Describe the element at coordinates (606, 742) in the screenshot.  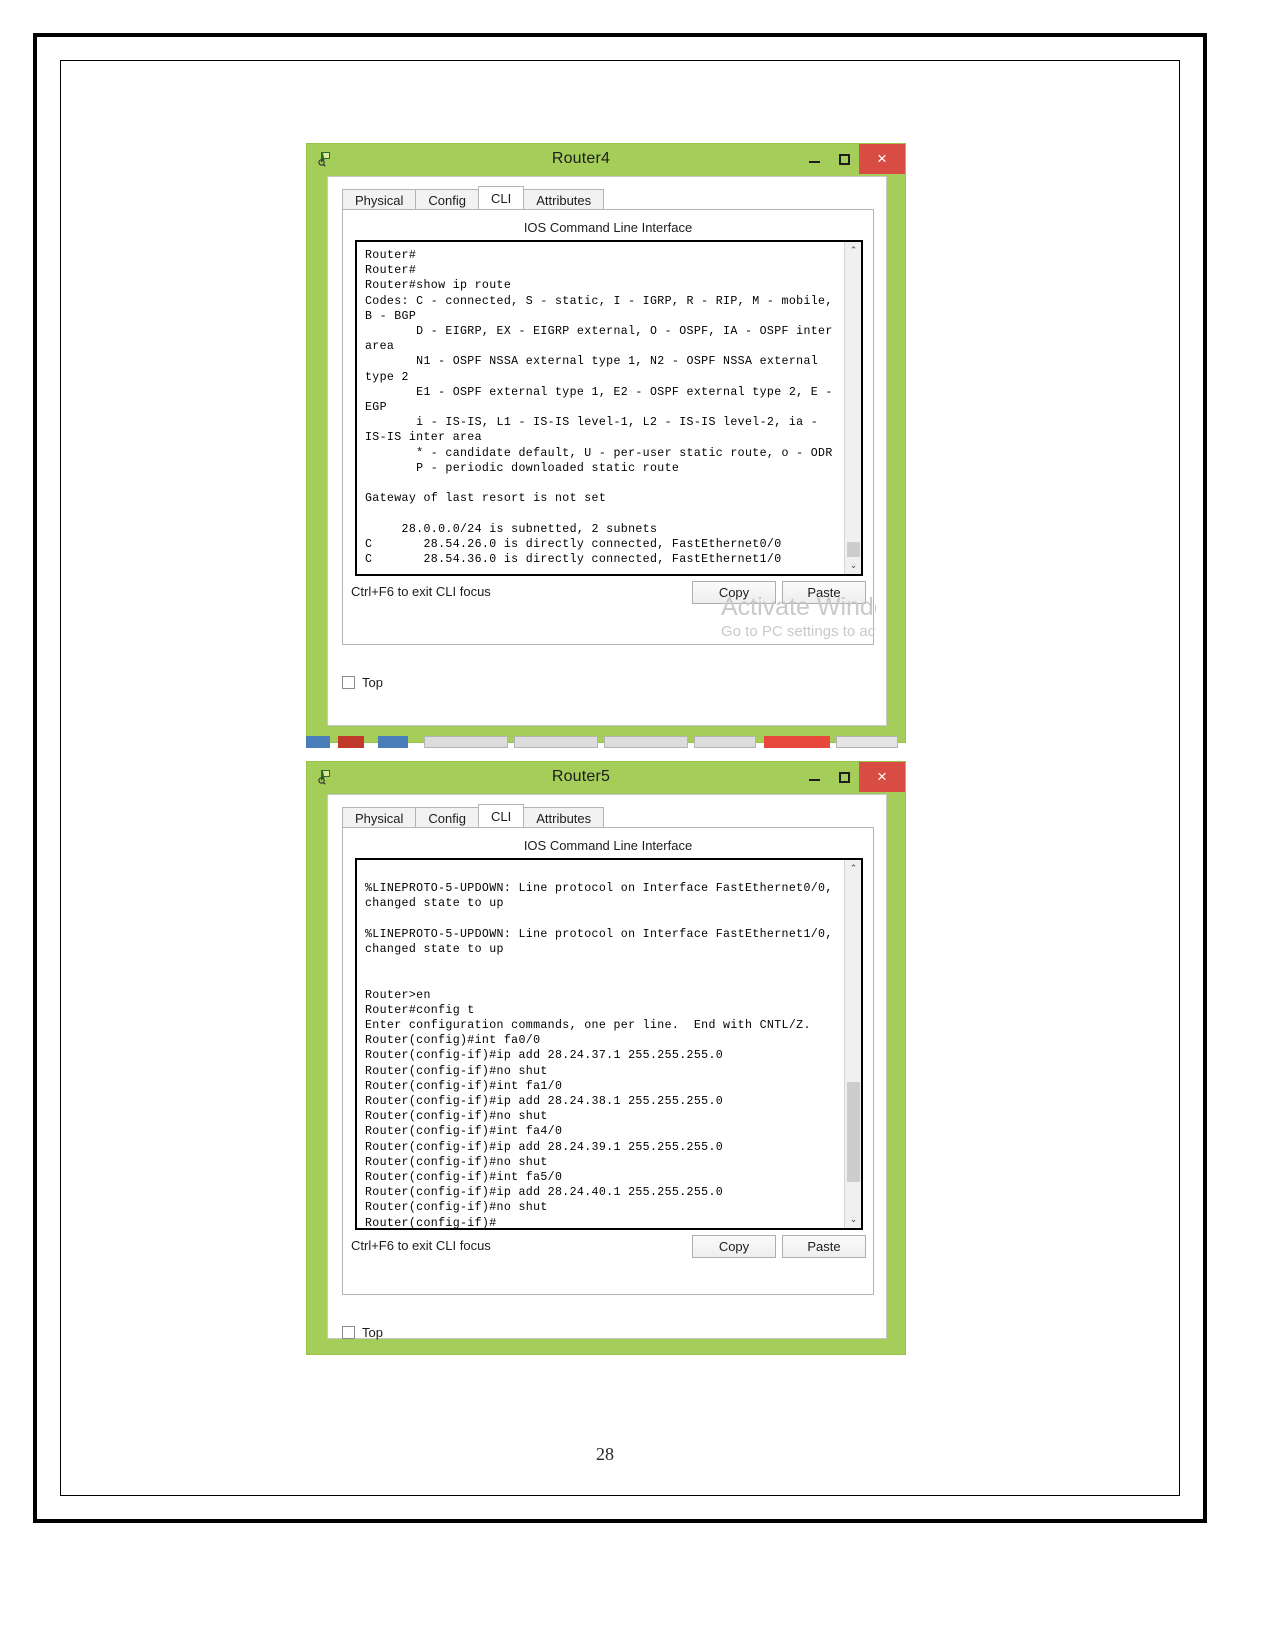
I see `background-app-strip` at that location.